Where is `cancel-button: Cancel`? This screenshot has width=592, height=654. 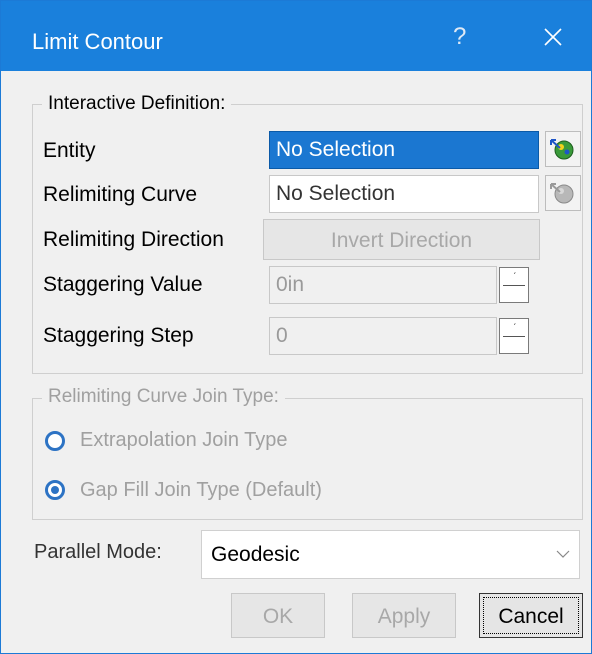 cancel-button: Cancel is located at coordinates (531, 615).